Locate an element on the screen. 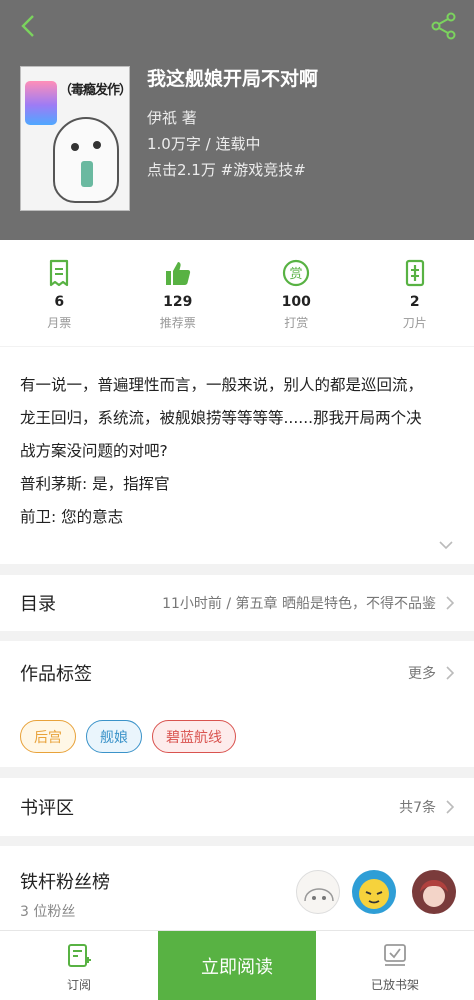  share-button is located at coordinates (444, 26).